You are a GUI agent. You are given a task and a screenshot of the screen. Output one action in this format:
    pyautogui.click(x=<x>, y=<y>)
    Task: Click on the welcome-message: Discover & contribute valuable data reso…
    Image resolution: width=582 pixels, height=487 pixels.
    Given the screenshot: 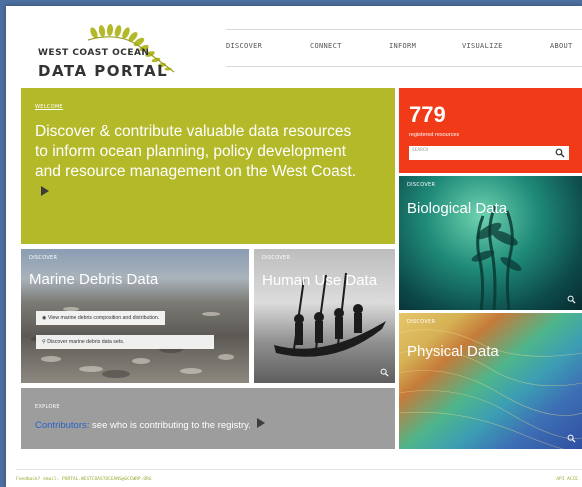 What is the action you would take?
    pyautogui.click(x=196, y=151)
    